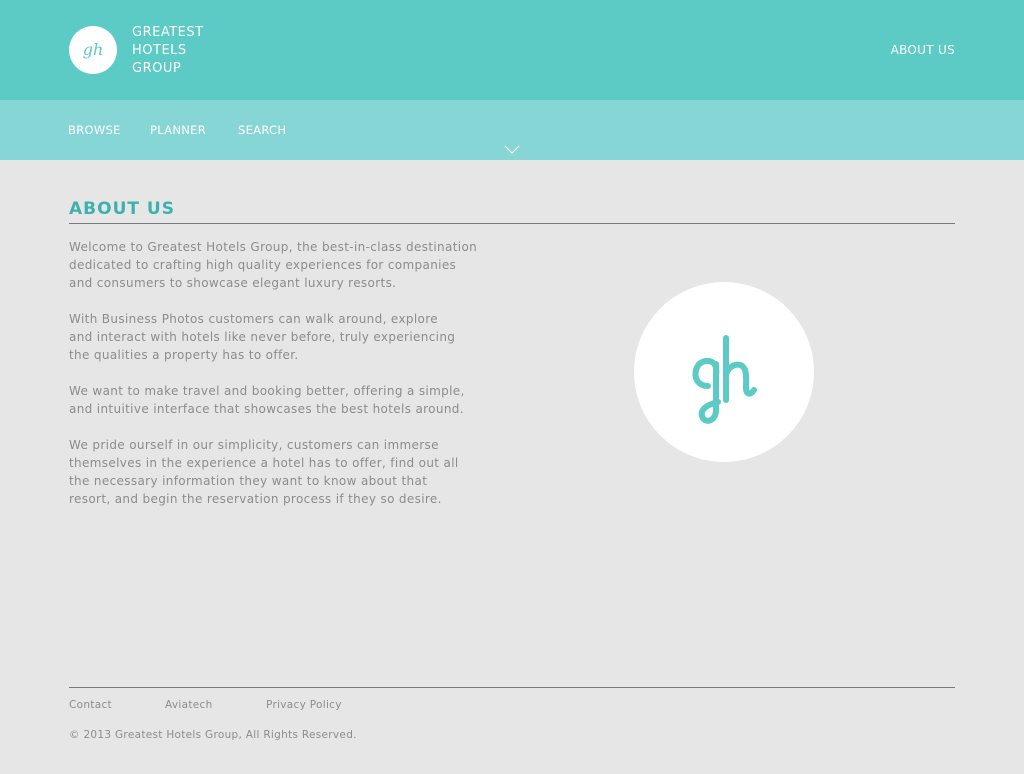 The width and height of the screenshot is (1024, 774). Describe the element at coordinates (159, 50) in the screenshot. I see `brand-name-line: HOTELS` at that location.